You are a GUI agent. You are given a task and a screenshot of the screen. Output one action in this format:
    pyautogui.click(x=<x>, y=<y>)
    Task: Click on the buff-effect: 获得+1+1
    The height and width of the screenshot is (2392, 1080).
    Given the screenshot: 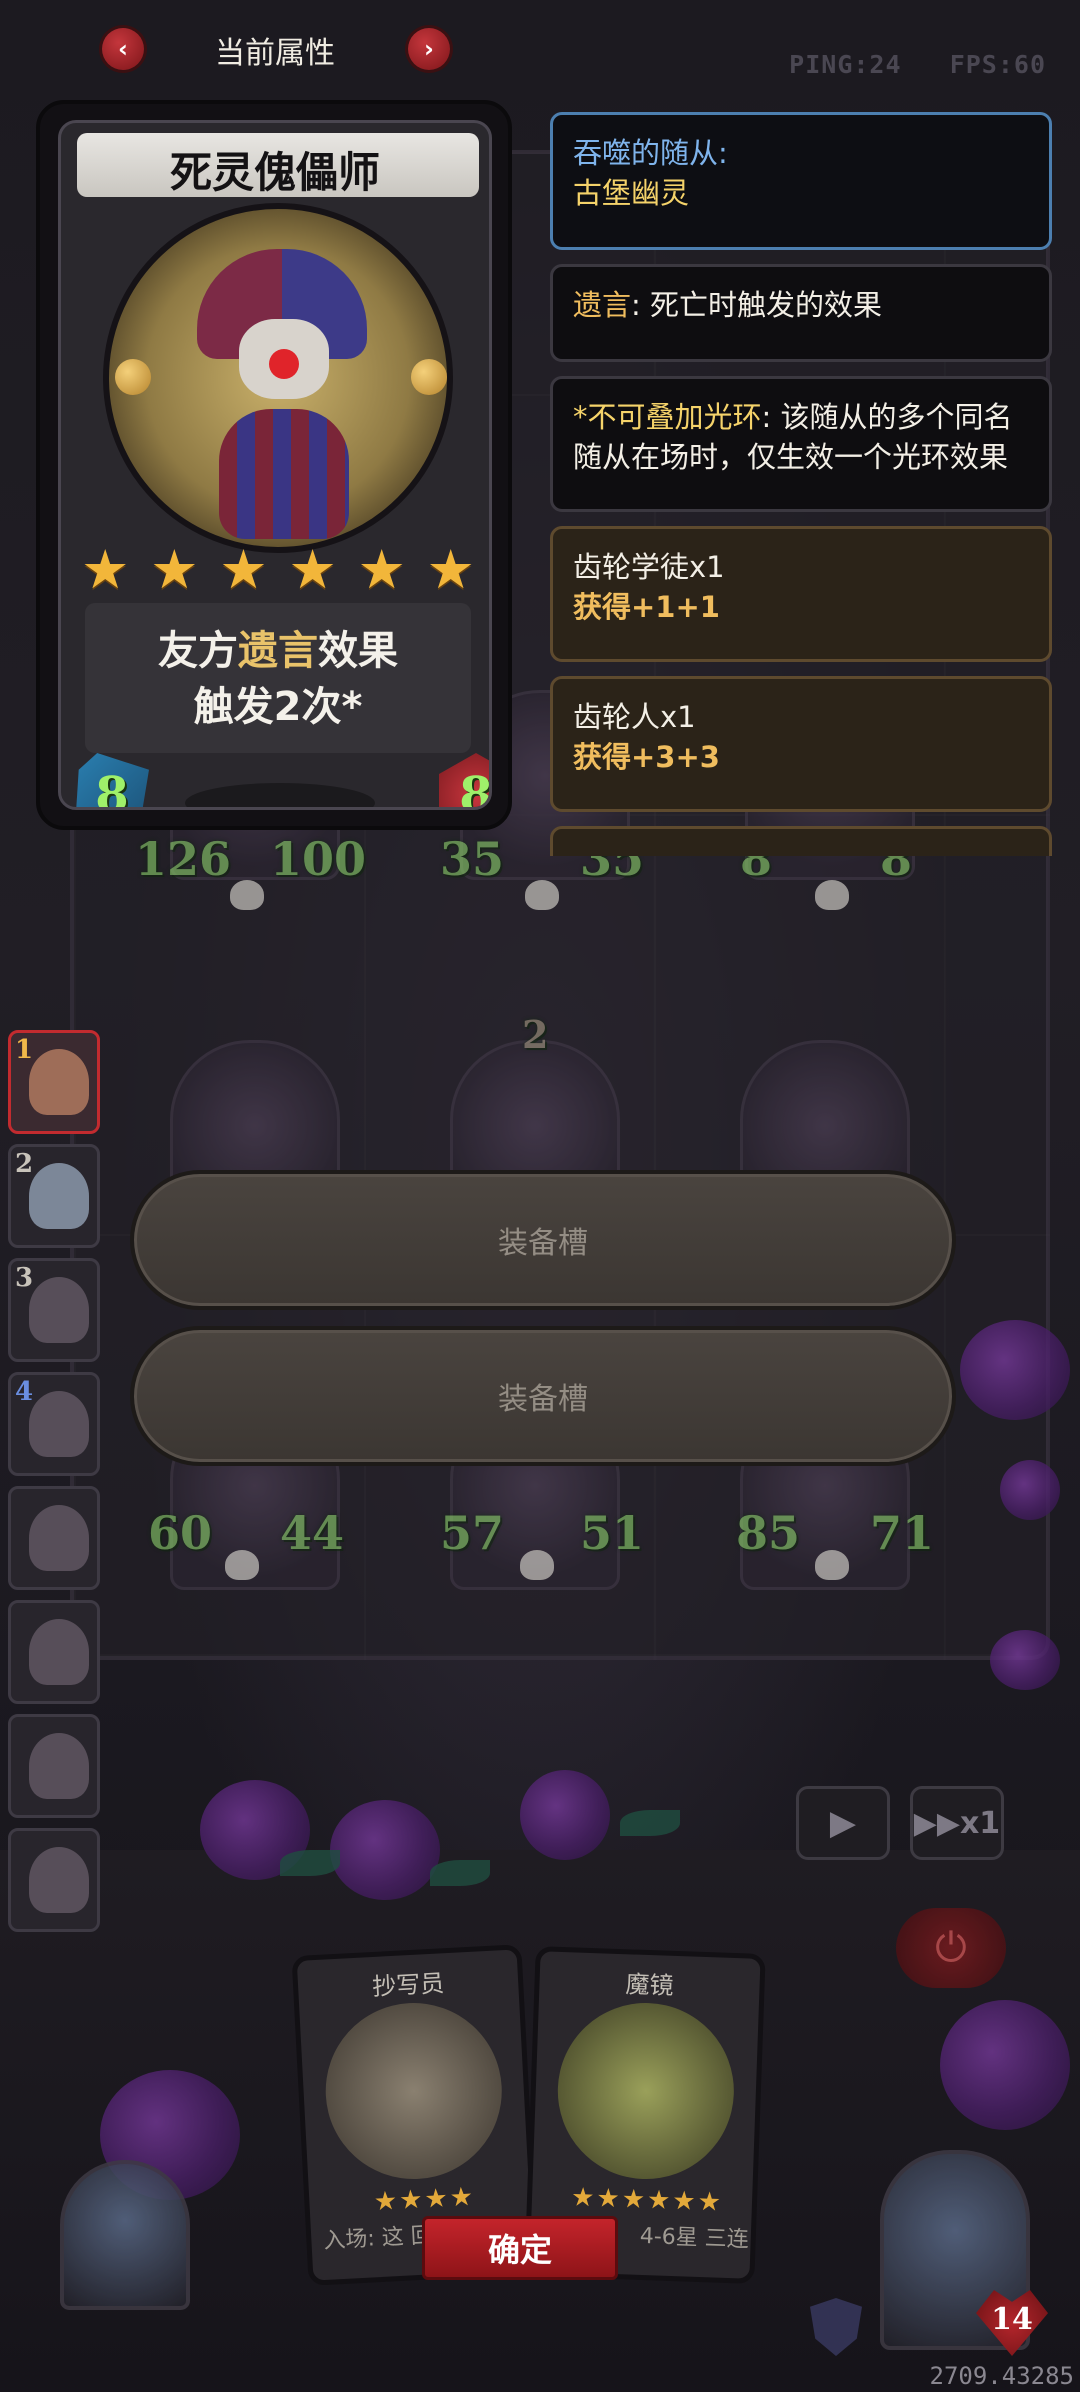 What is the action you would take?
    pyautogui.click(x=646, y=607)
    